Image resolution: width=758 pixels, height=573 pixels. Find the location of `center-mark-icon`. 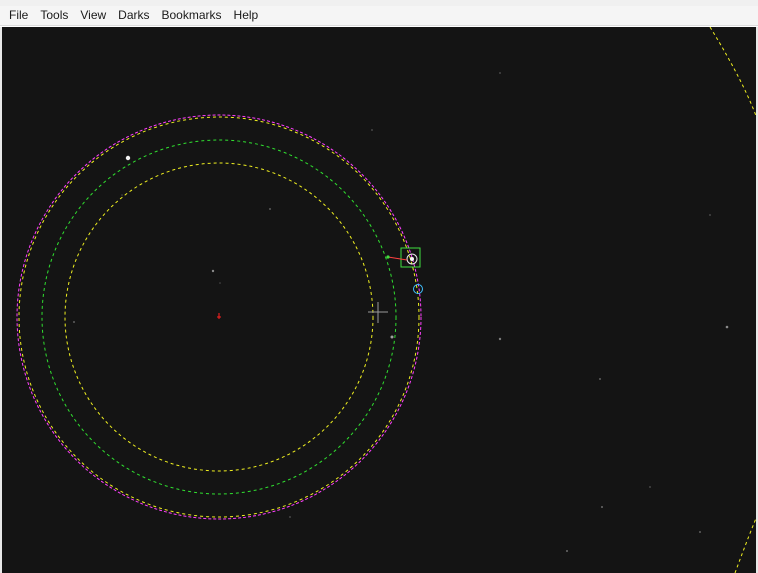

center-mark-icon is located at coordinates (219, 316).